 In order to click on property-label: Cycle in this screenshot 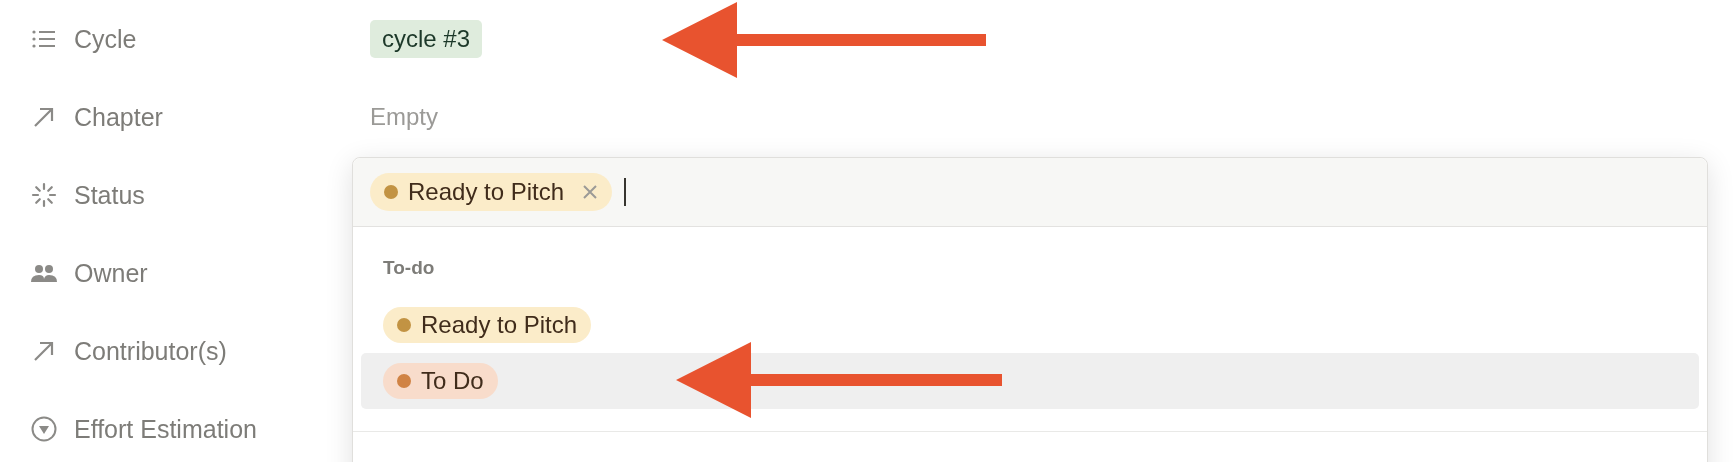, I will do `click(105, 39)`.